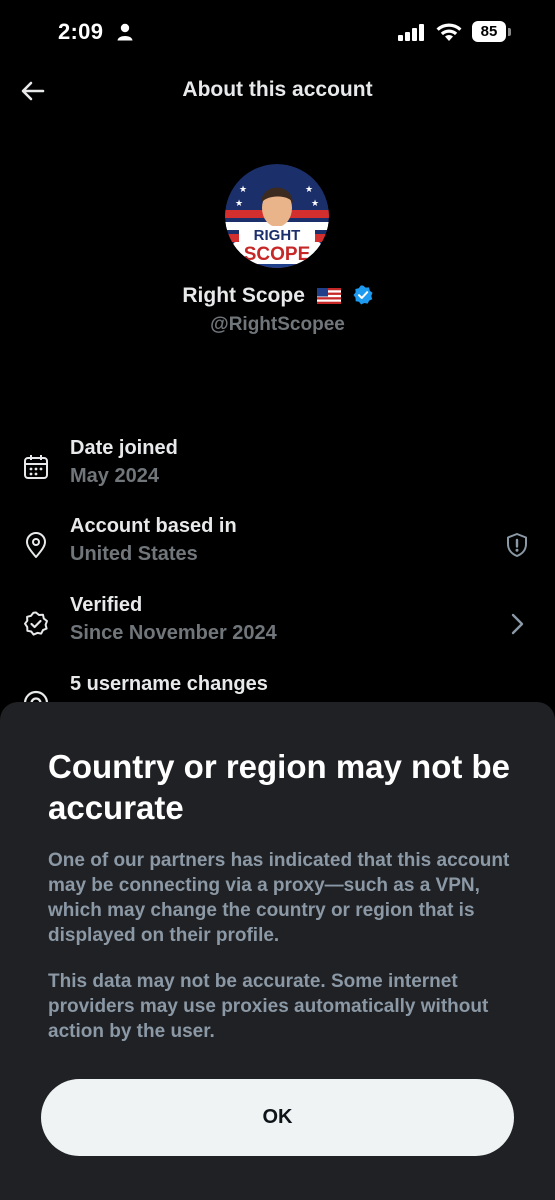 The width and height of the screenshot is (555, 1200). I want to click on profile-name-row: Right Scope, so click(277, 296).